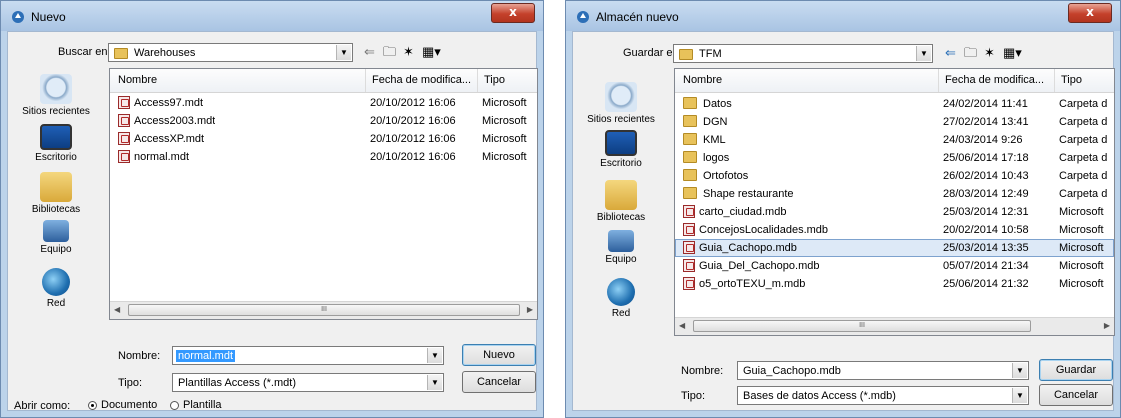  I want to click on new-button: Nuevo, so click(499, 355).